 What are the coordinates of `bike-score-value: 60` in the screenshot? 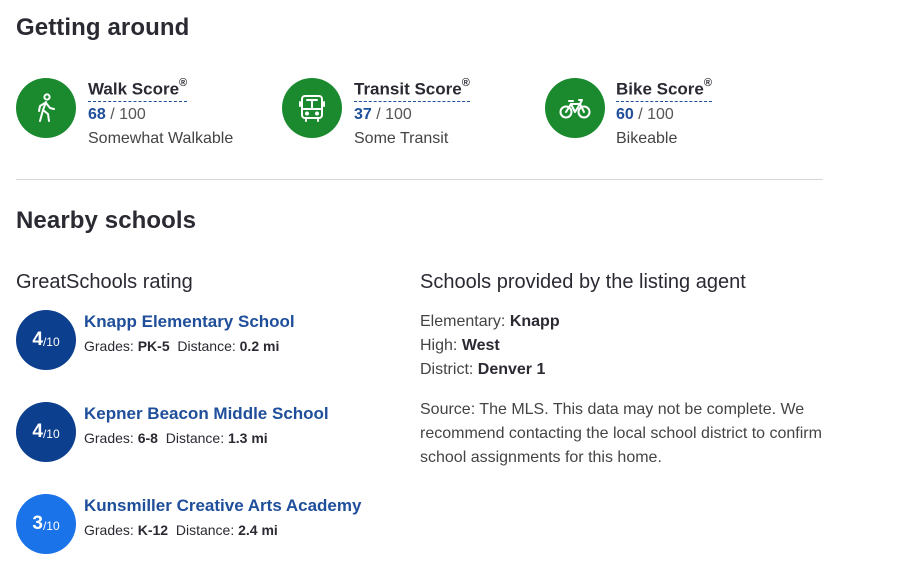 It's located at (625, 114).